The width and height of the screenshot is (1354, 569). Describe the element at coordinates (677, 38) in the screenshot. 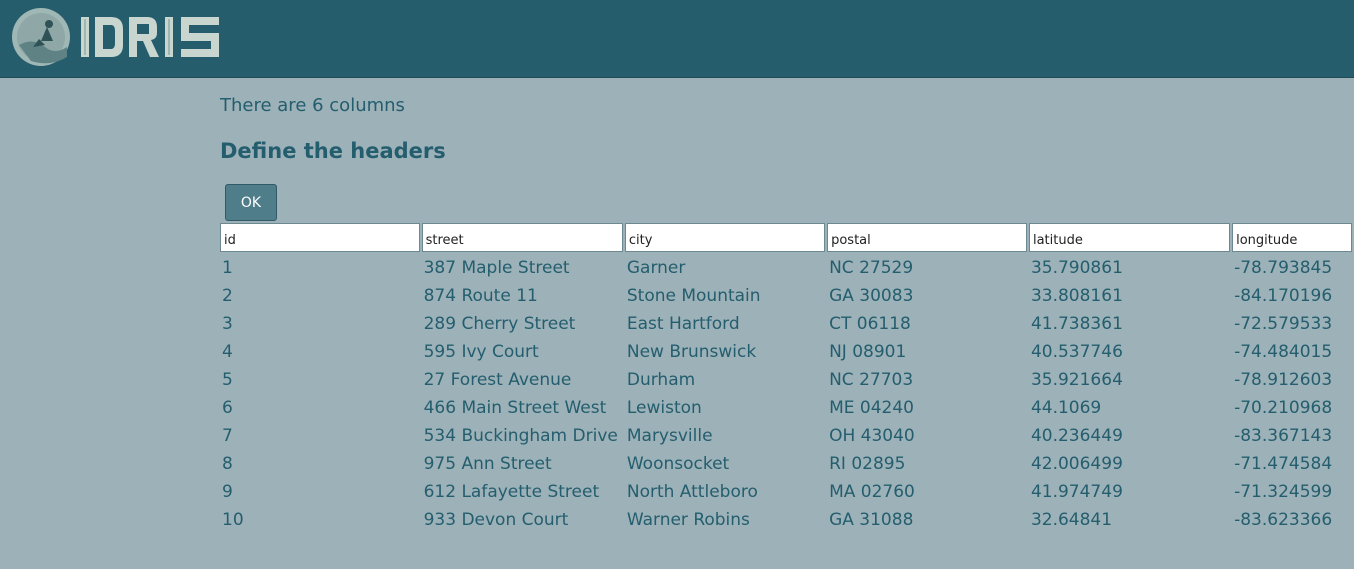

I see `top-header-bar` at that location.